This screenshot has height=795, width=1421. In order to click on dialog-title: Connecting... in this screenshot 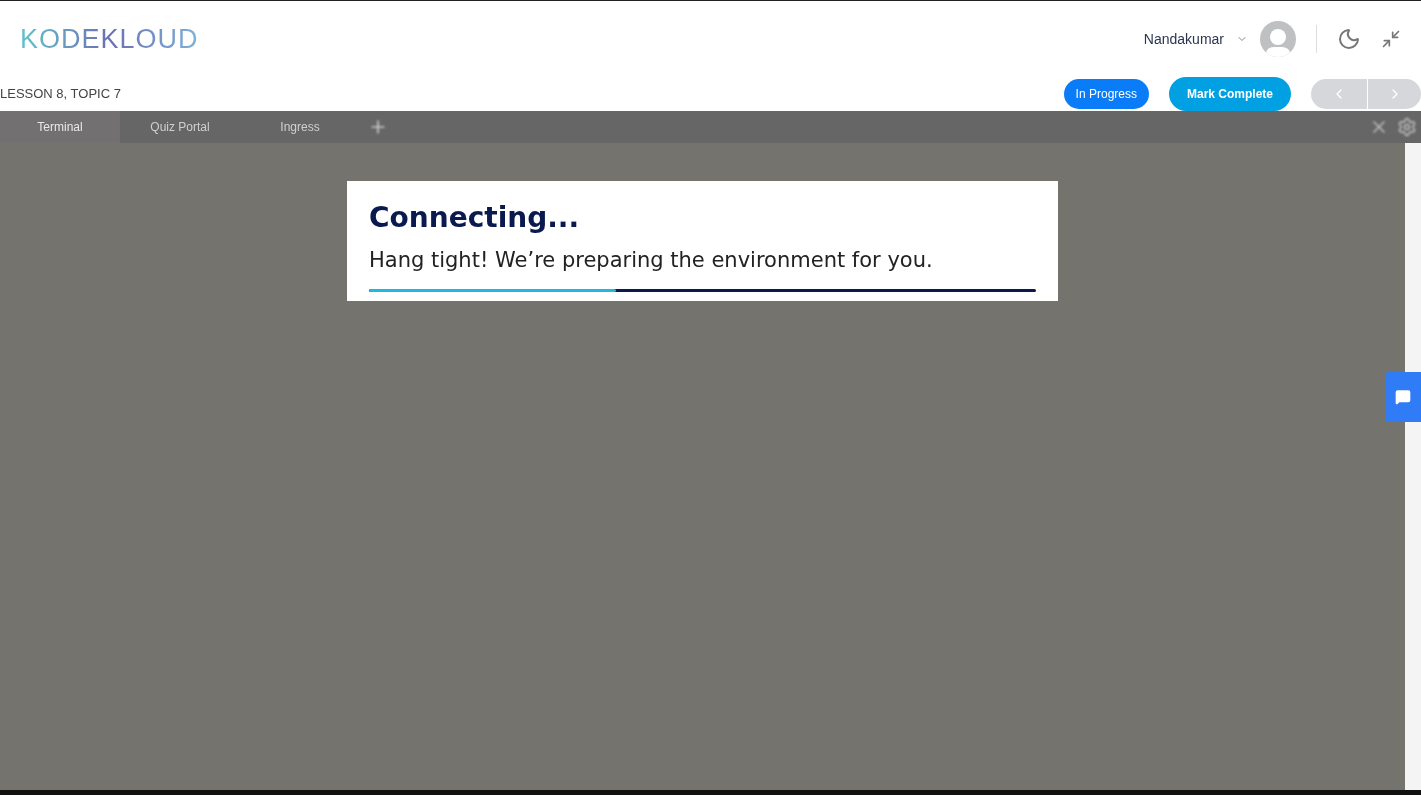, I will do `click(475, 218)`.